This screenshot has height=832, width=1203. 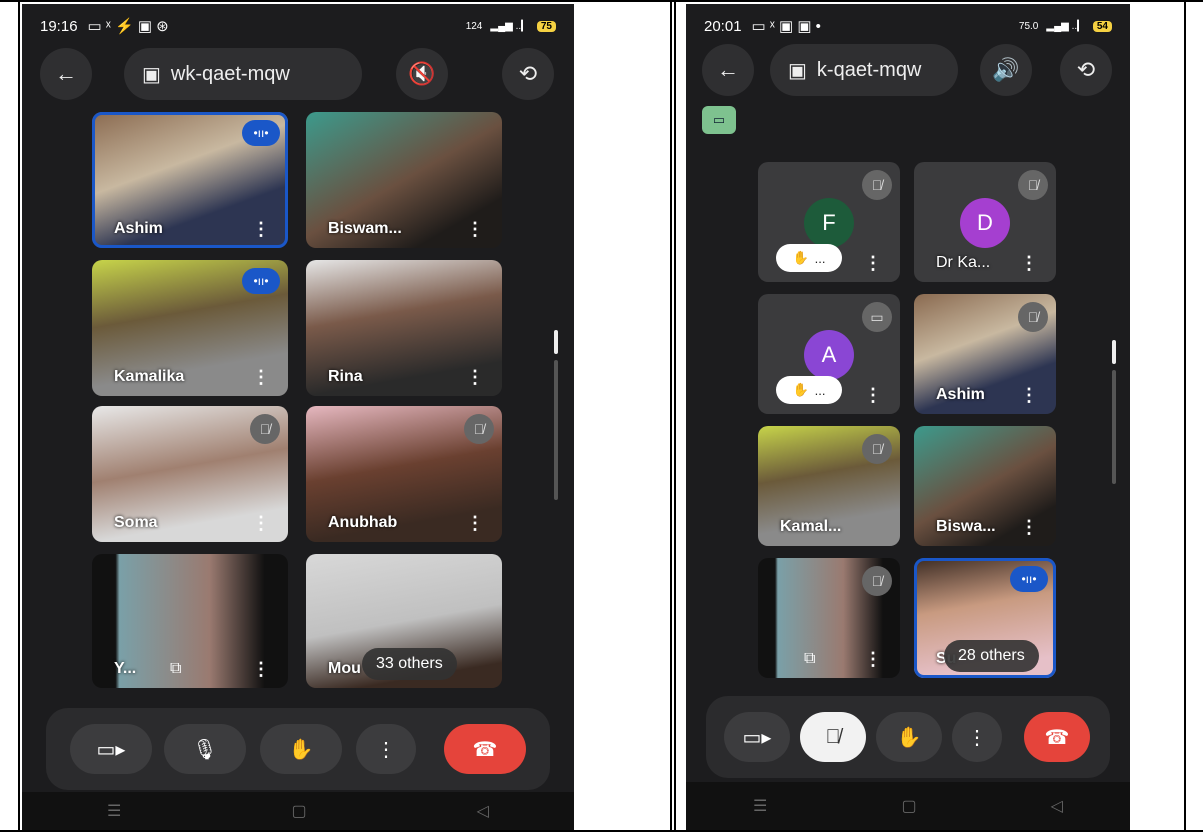 I want to click on participant-tile: 🎙̸ D Dr Ka... ⋮, so click(x=985, y=222).